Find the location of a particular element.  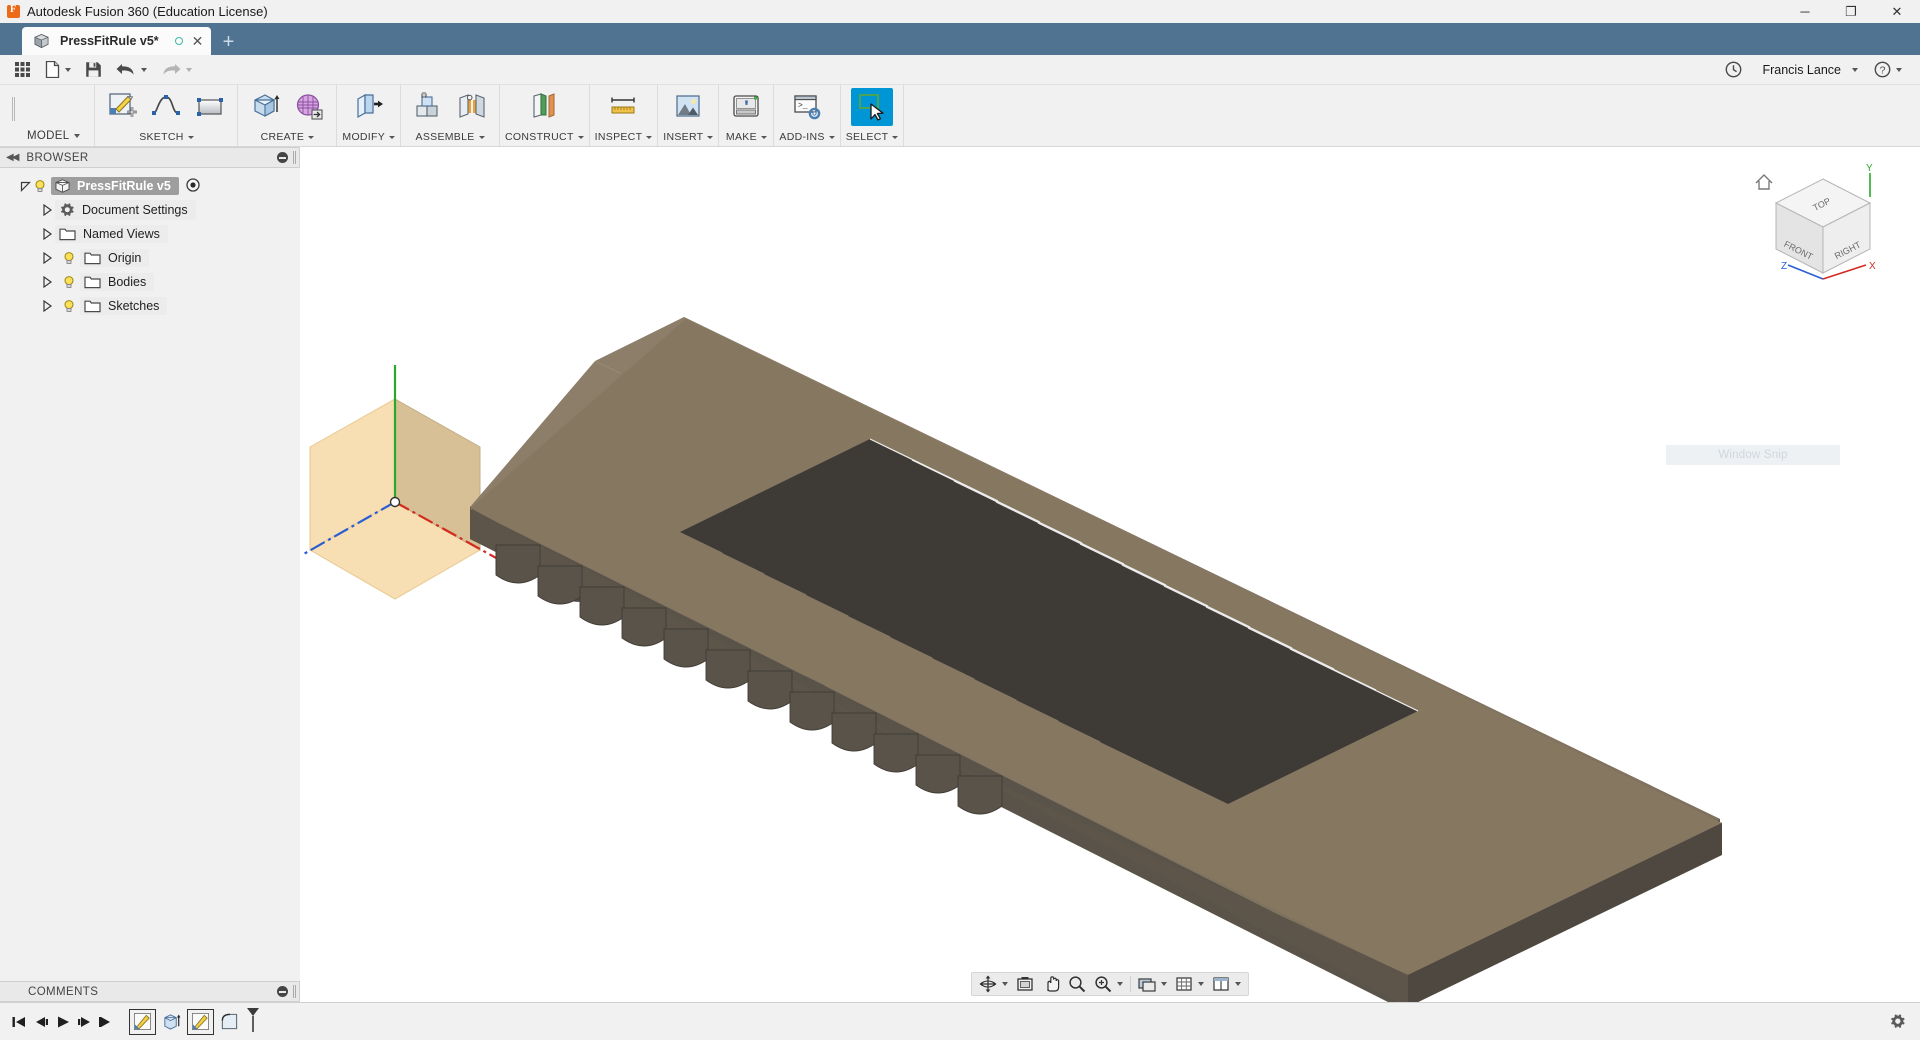

go-to-end-button is located at coordinates (107, 1022).